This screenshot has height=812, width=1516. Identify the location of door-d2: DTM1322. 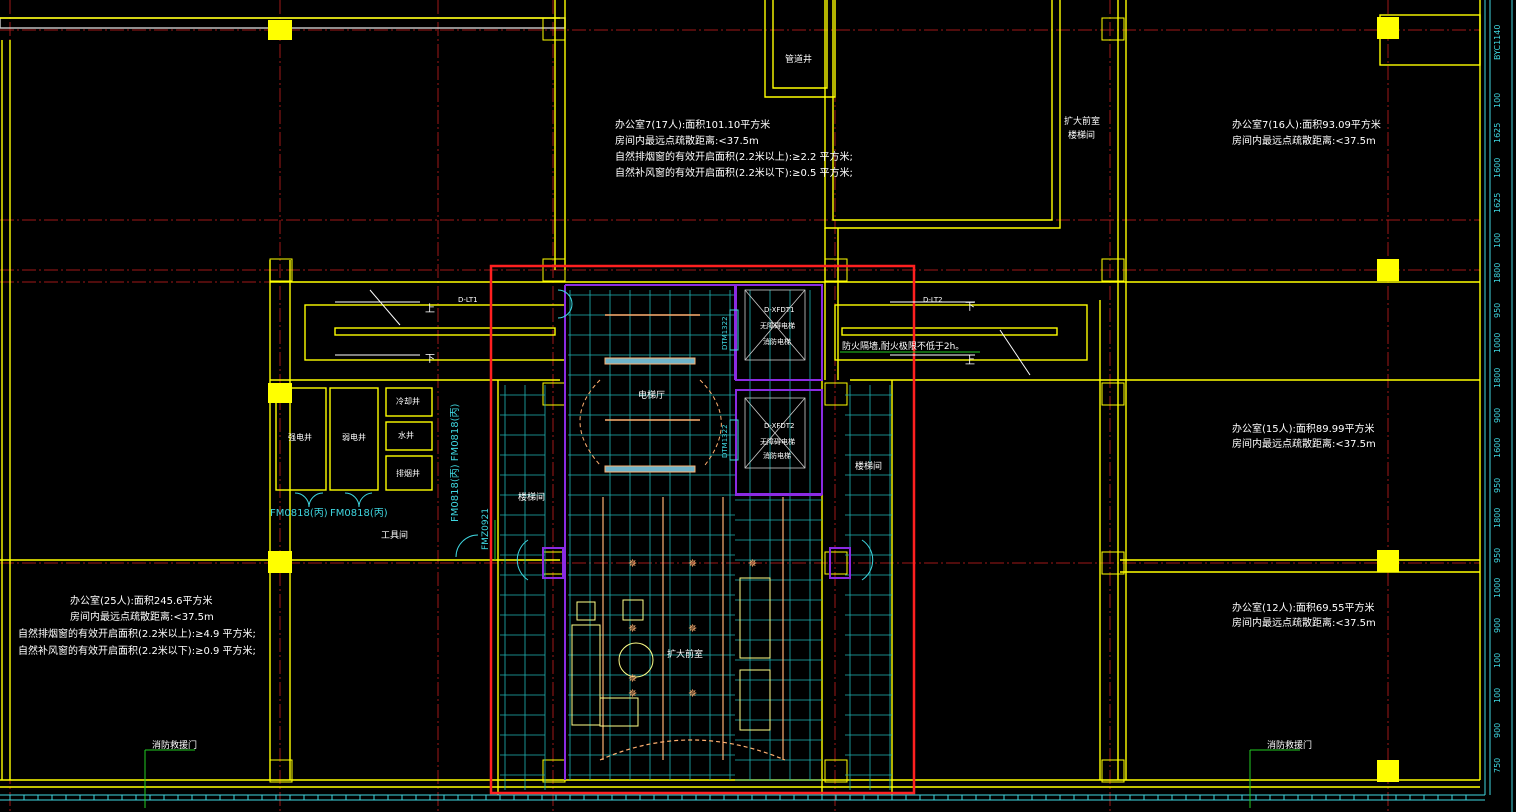
(725, 441).